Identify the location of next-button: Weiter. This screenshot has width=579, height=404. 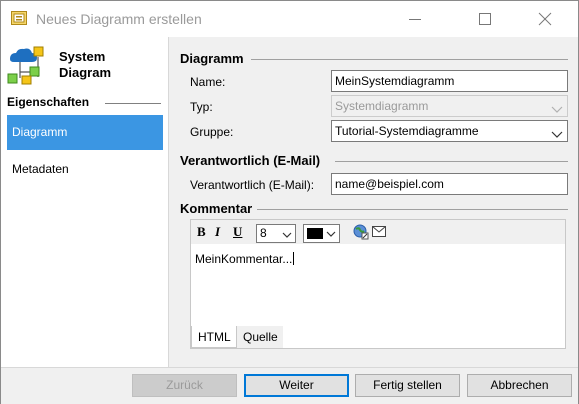
(296, 385).